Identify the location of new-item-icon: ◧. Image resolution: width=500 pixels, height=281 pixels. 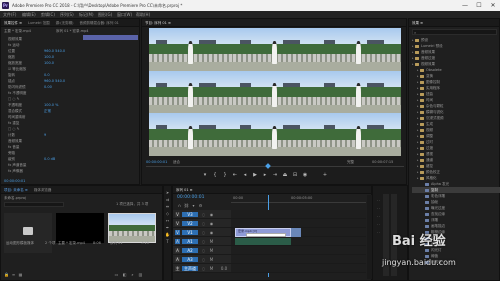
(124, 274).